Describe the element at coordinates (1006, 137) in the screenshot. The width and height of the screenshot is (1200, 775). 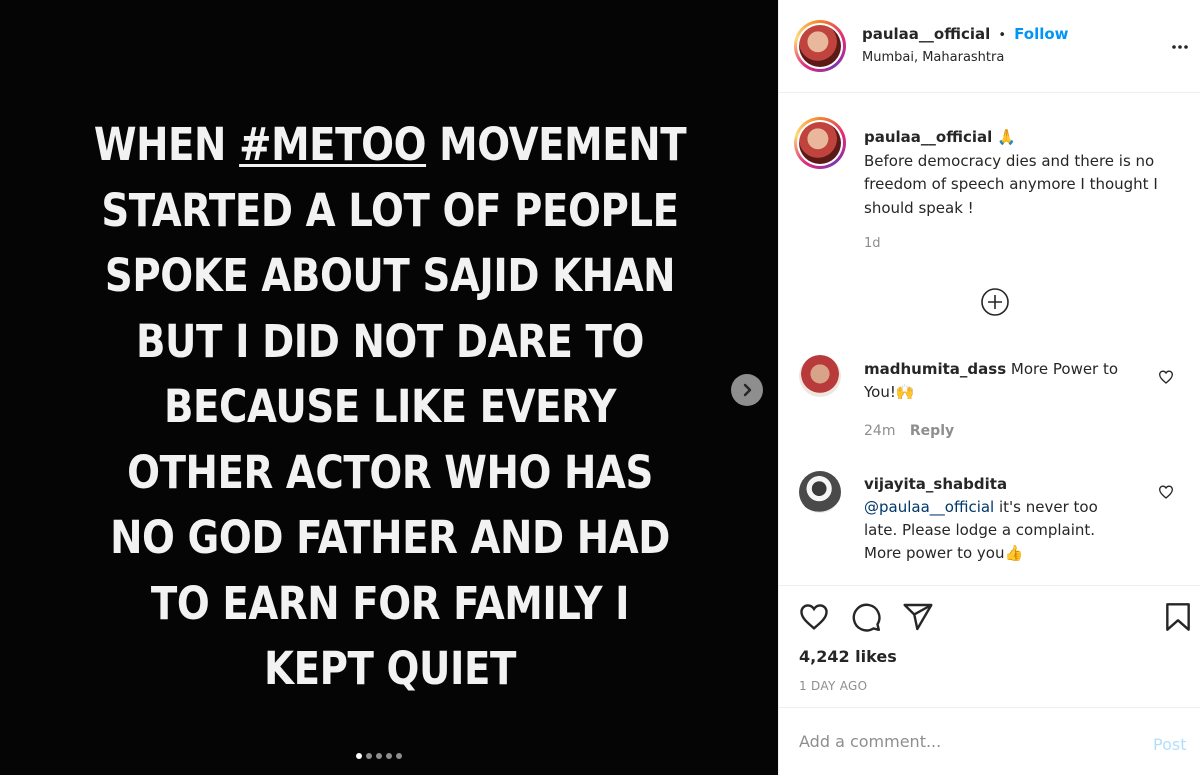
I see `caption-emoji: 🙏` at that location.